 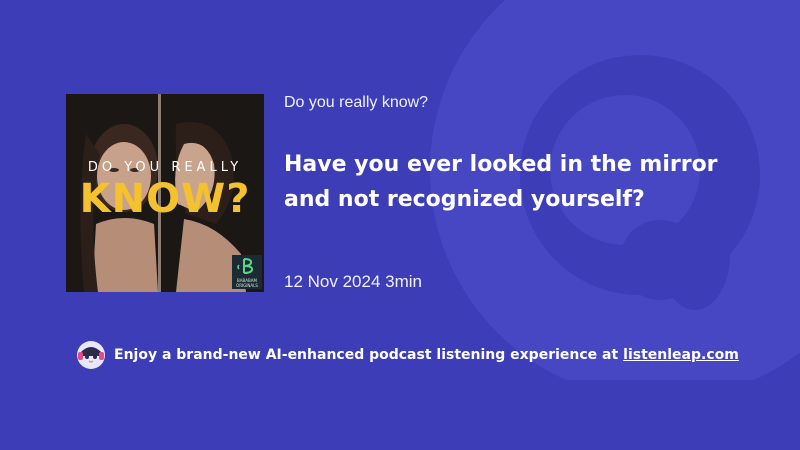 I want to click on bababam-logo-icon, so click(x=245, y=266).